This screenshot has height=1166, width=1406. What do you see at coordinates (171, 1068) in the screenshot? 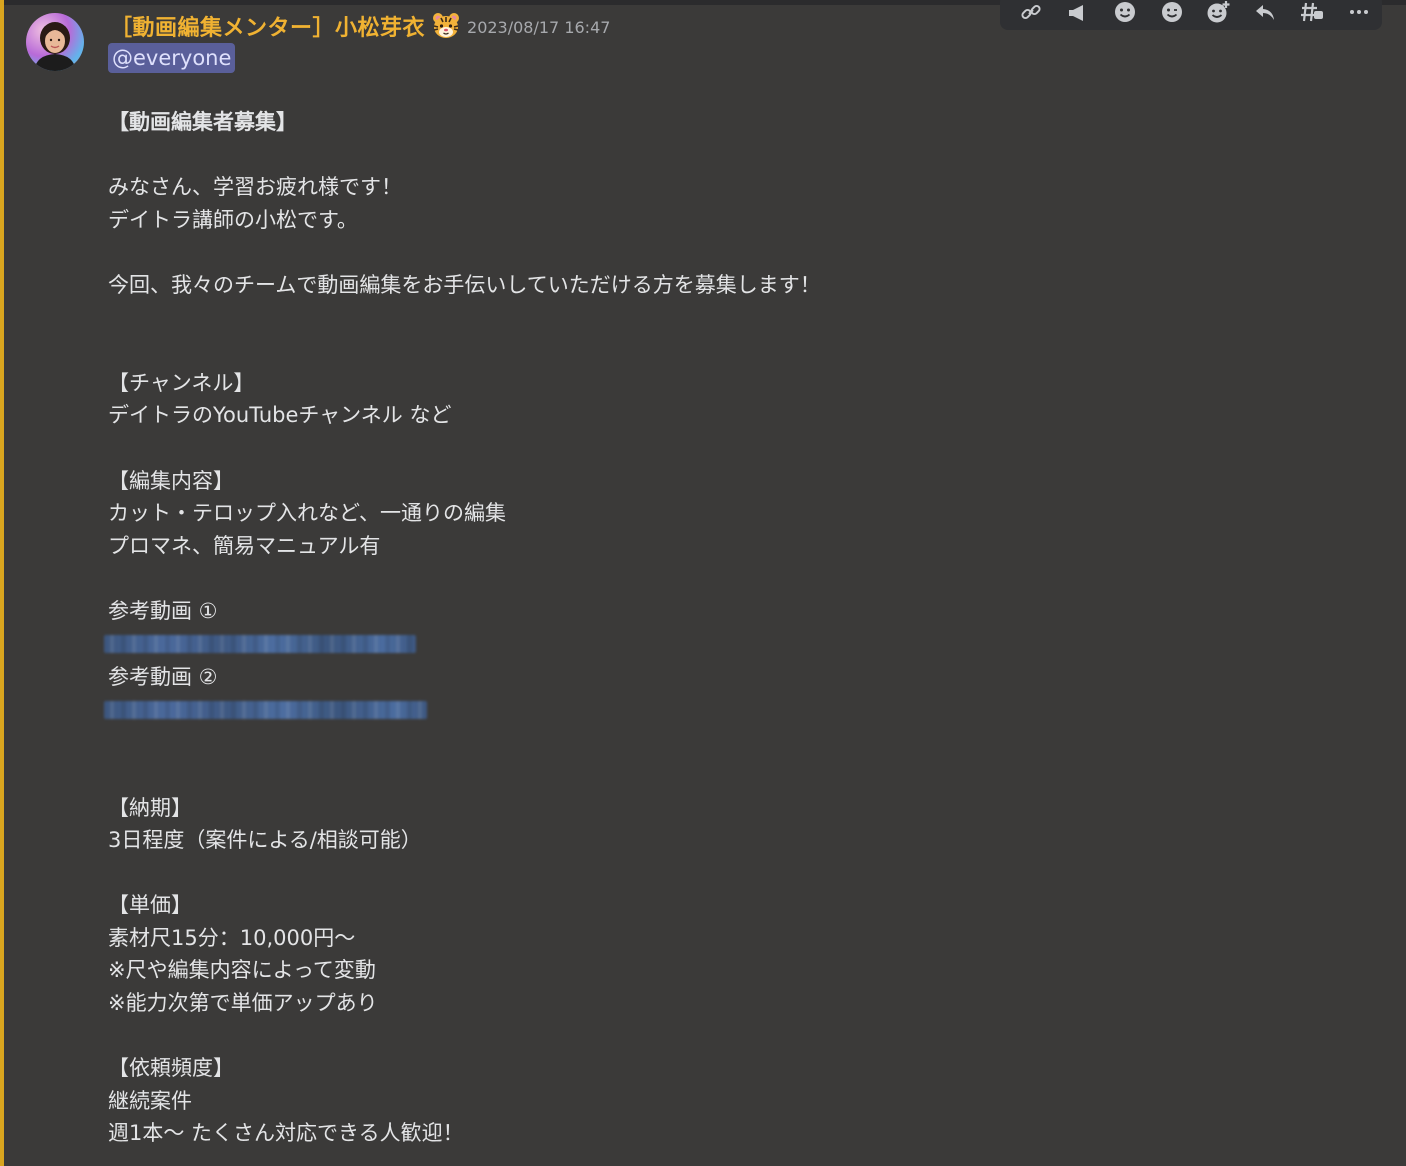
I see `frequency-heading: 【依頼頻度】` at bounding box center [171, 1068].